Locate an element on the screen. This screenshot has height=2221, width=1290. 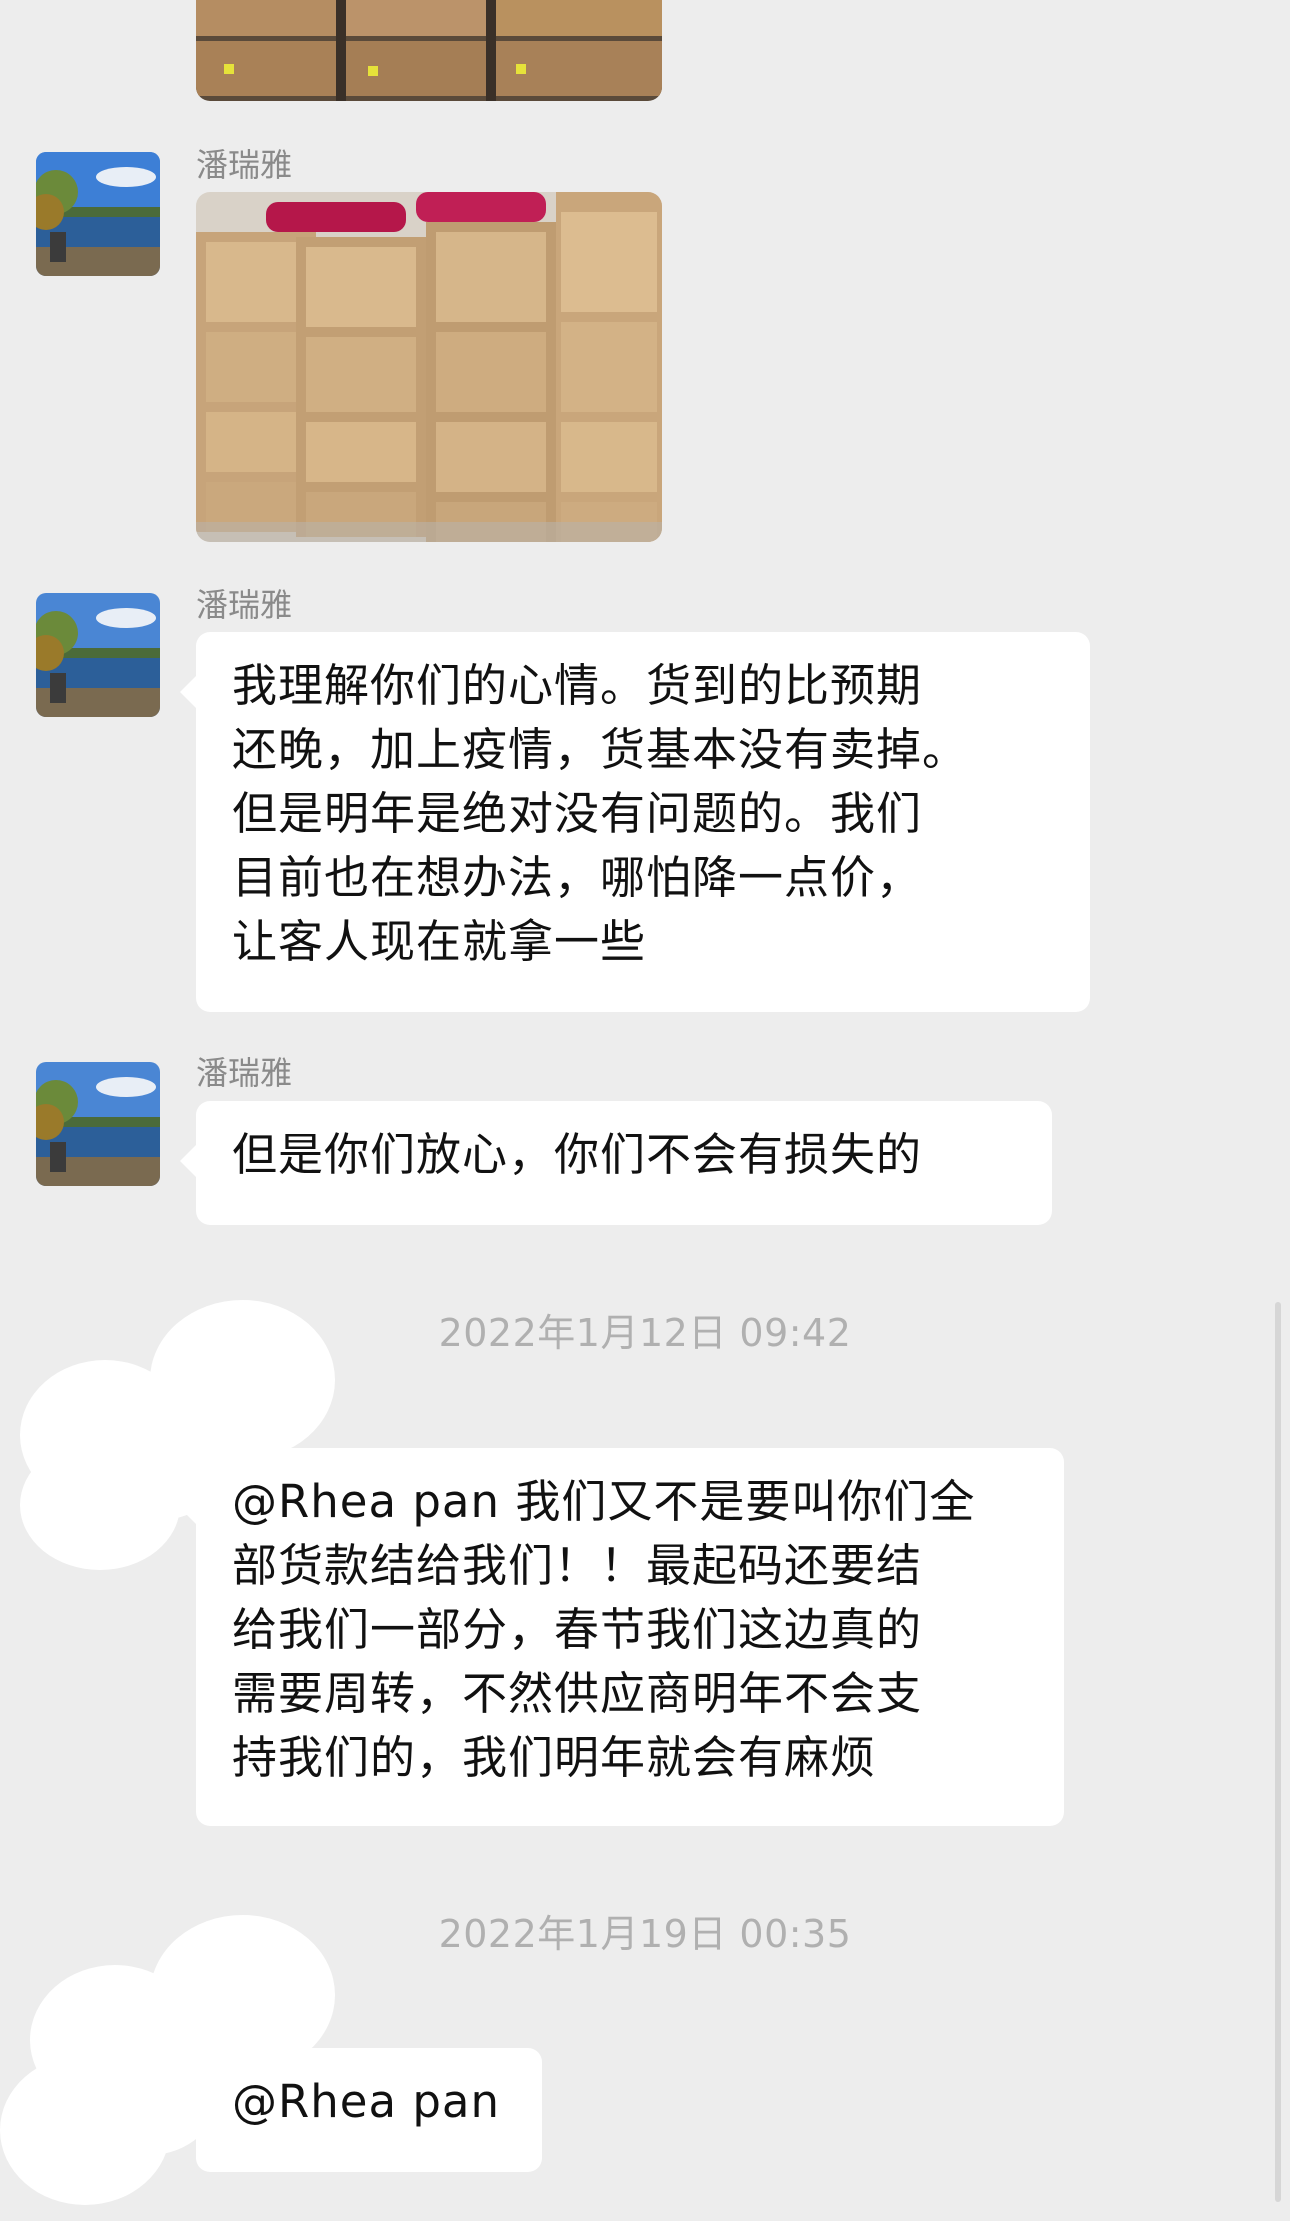
message-bubble: 但是你们放心，你们不会有损失的 is located at coordinates (616, 1163).